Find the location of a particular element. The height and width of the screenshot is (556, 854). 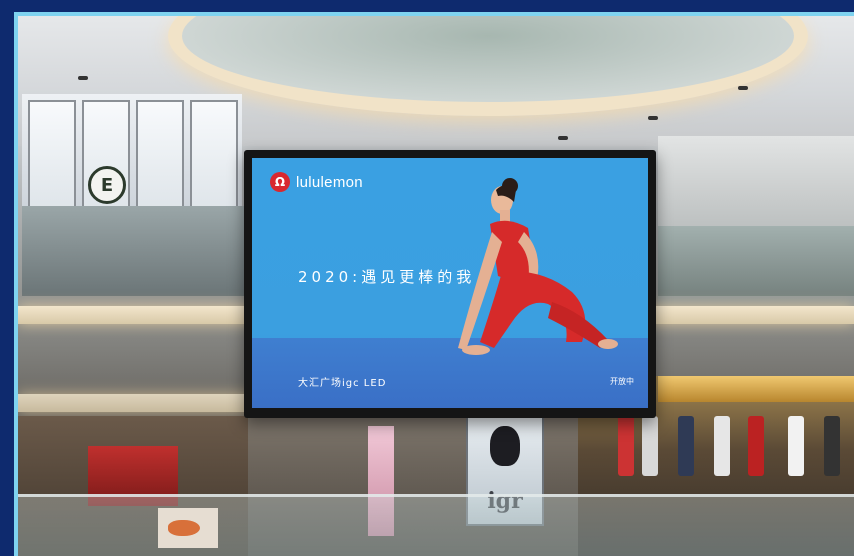

kids-store-panel is located at coordinates (188, 528).